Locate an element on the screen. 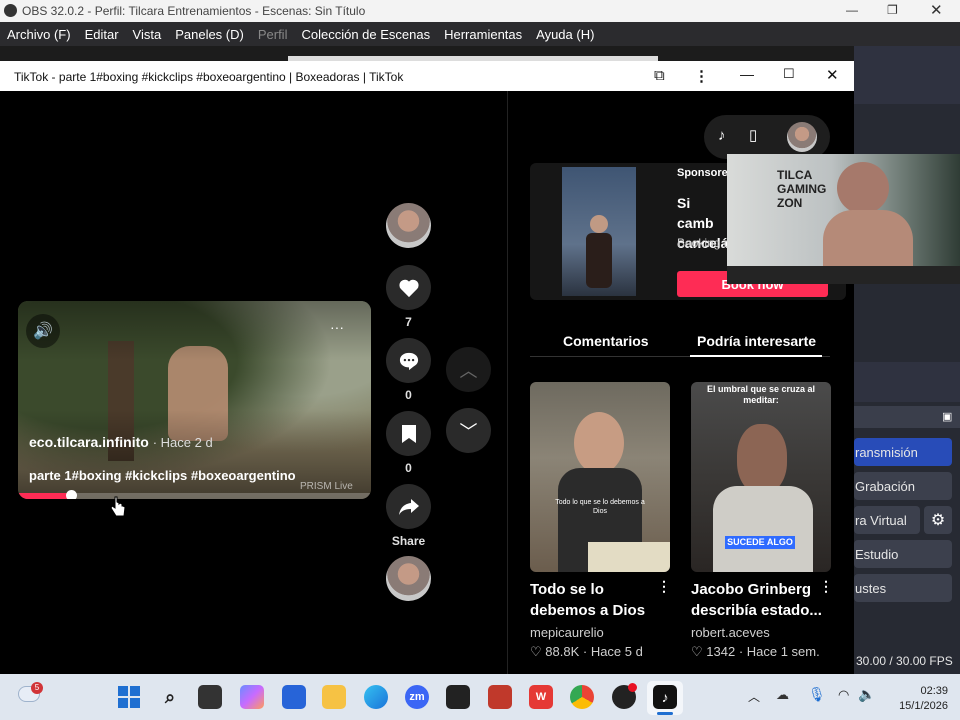  dock-header: ▣ is located at coordinates (907, 417).